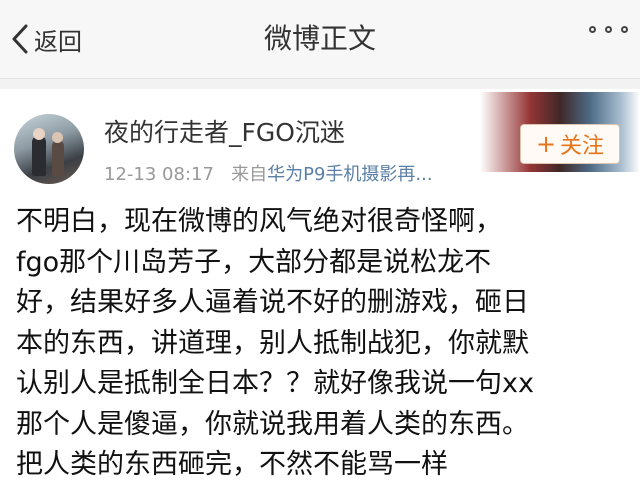  I want to click on follow-button: + 关注, so click(570, 144).